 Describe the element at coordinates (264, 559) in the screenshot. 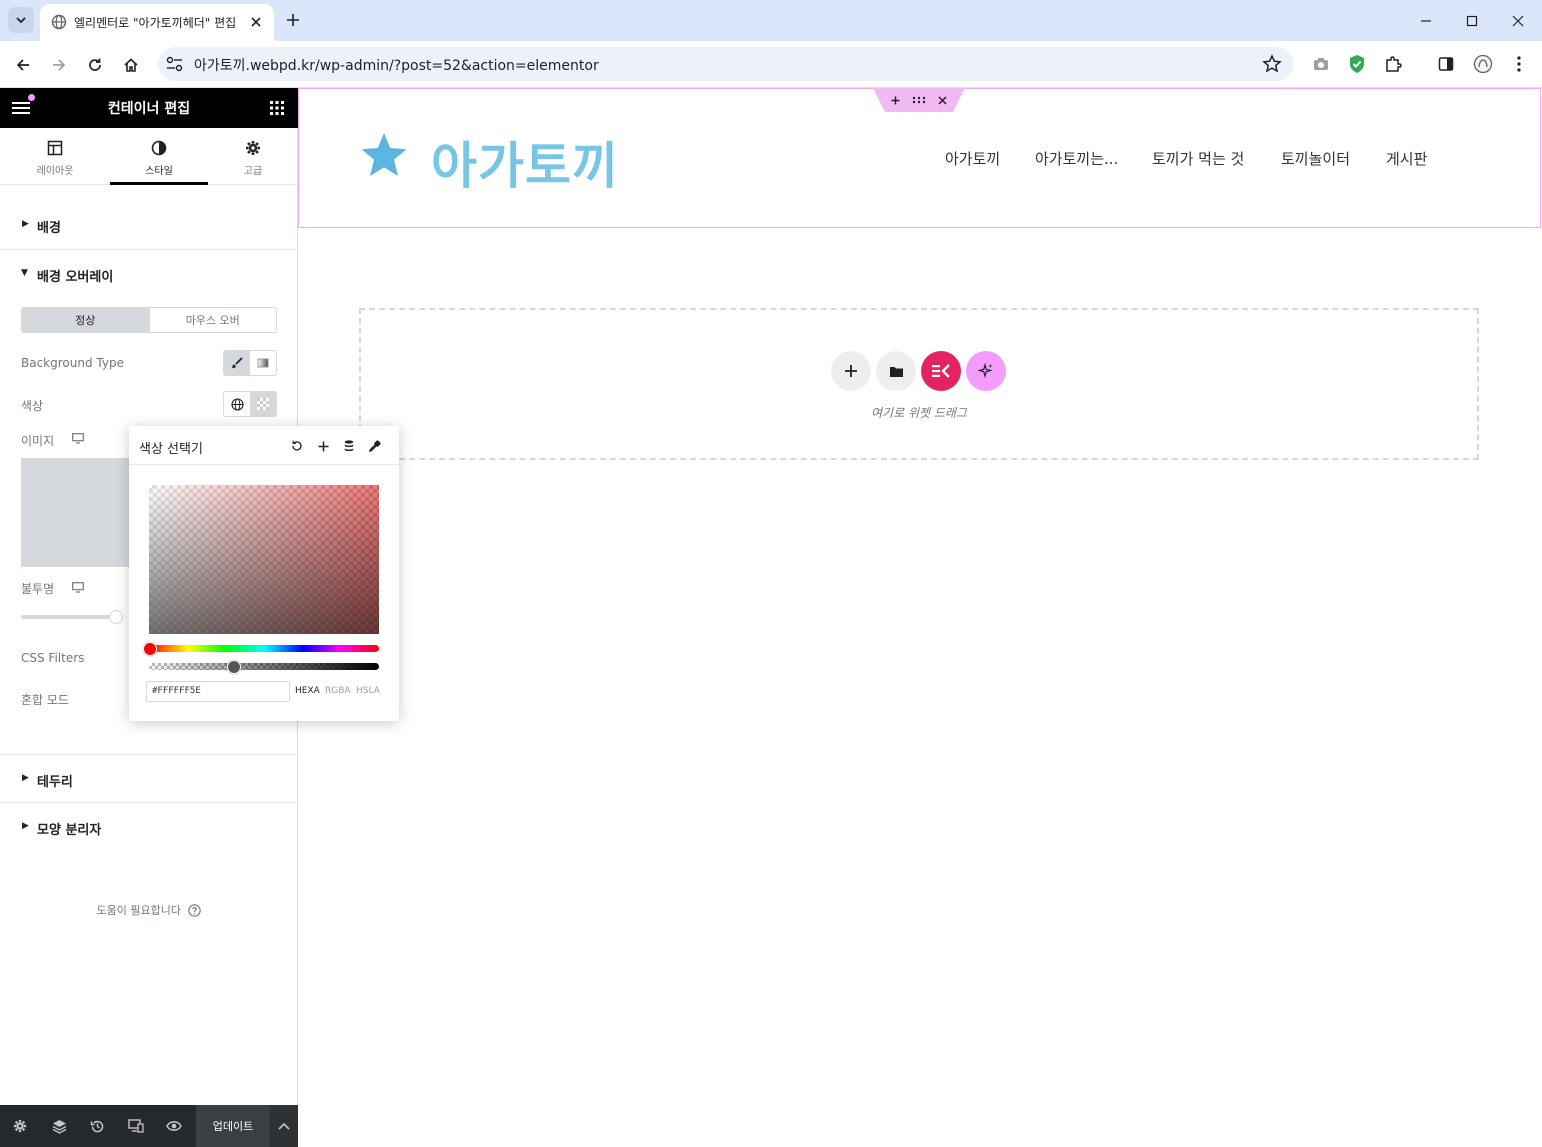

I see `saturation-value-area` at that location.